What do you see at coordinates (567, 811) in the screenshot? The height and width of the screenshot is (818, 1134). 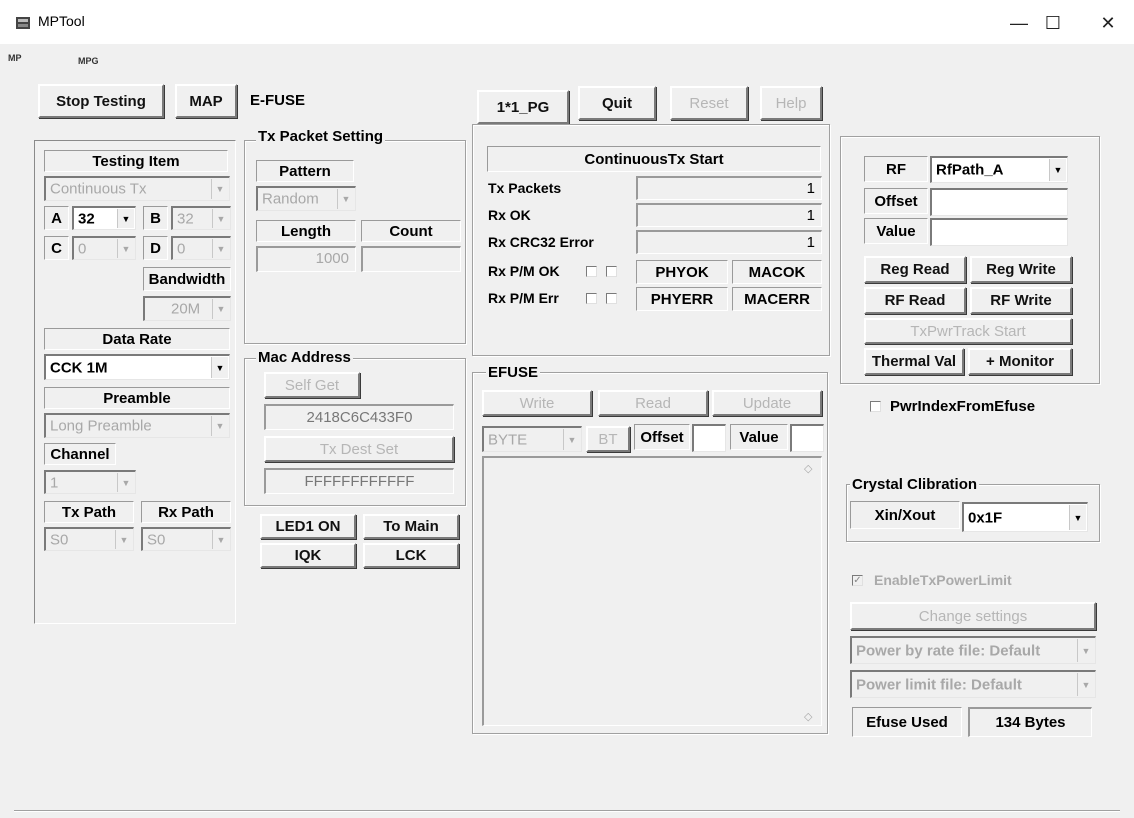 I see `bottom-frame-line` at bounding box center [567, 811].